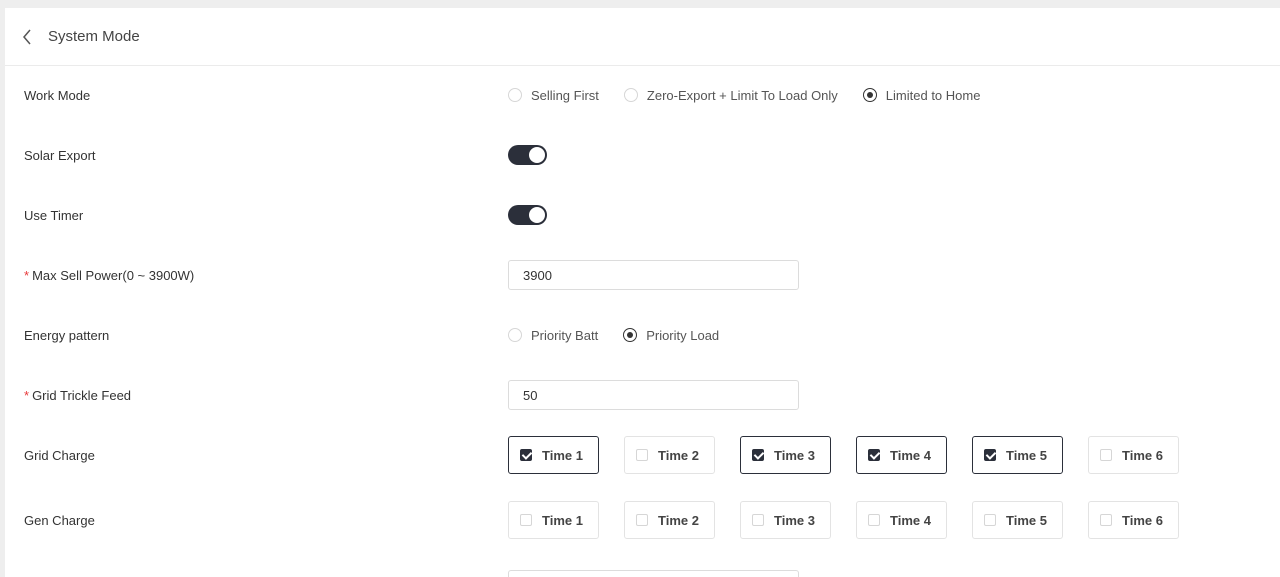 The height and width of the screenshot is (577, 1280). I want to click on chevron-left-icon, so click(27, 36).